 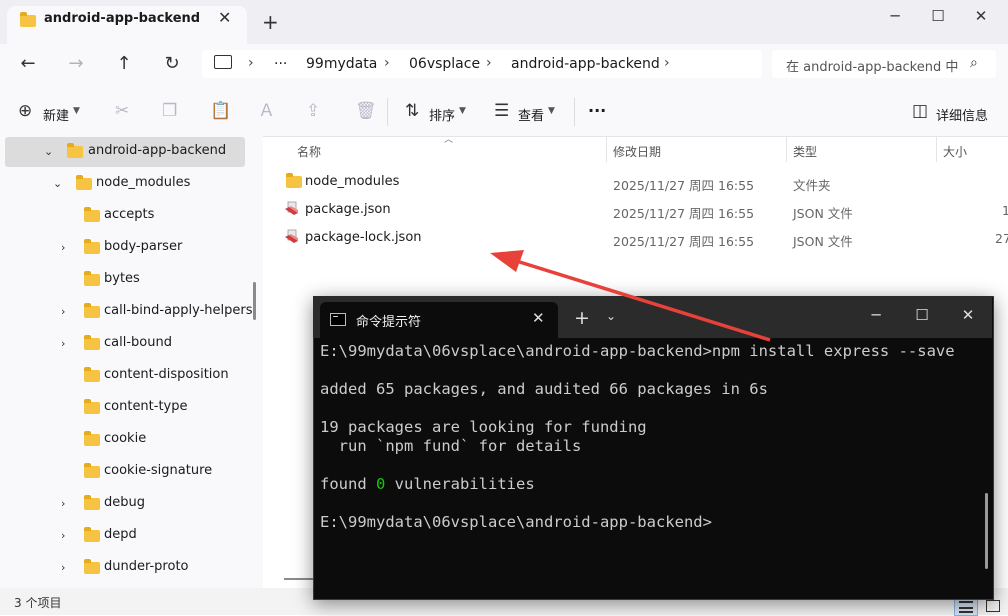 What do you see at coordinates (169, 111) in the screenshot?
I see `copy-icon: ❐` at bounding box center [169, 111].